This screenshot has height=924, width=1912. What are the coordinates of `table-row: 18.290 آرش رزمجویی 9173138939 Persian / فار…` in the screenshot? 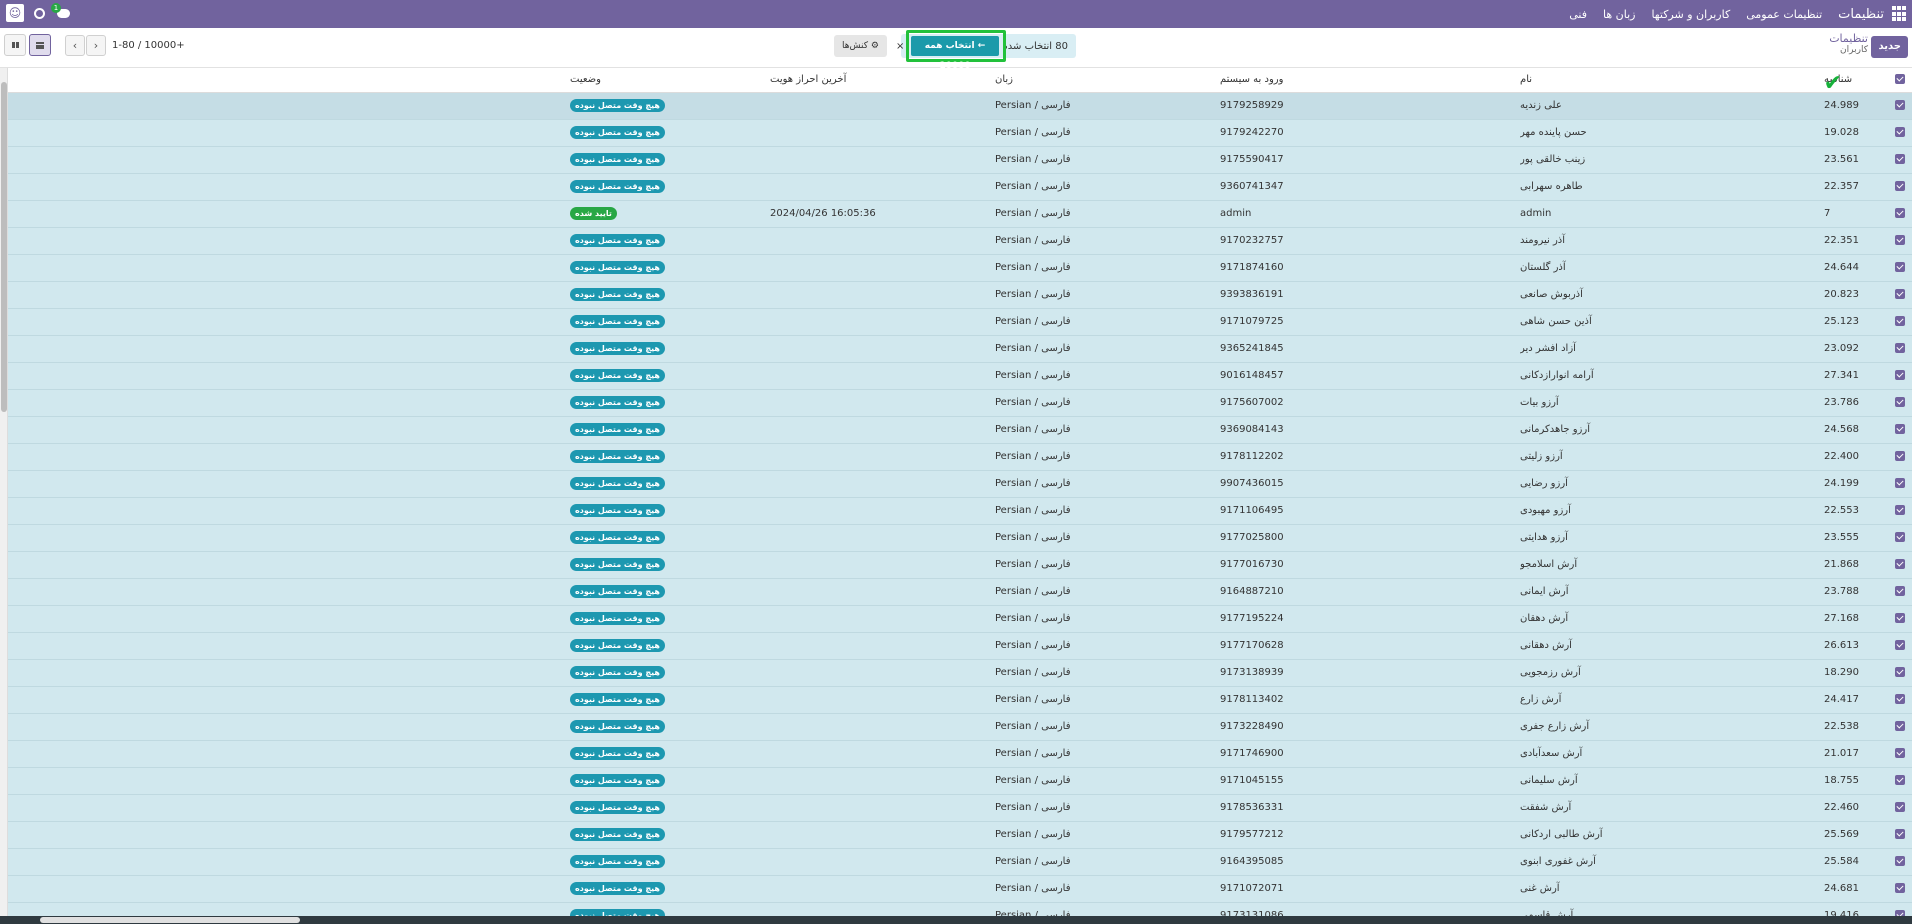 It's located at (960, 672).